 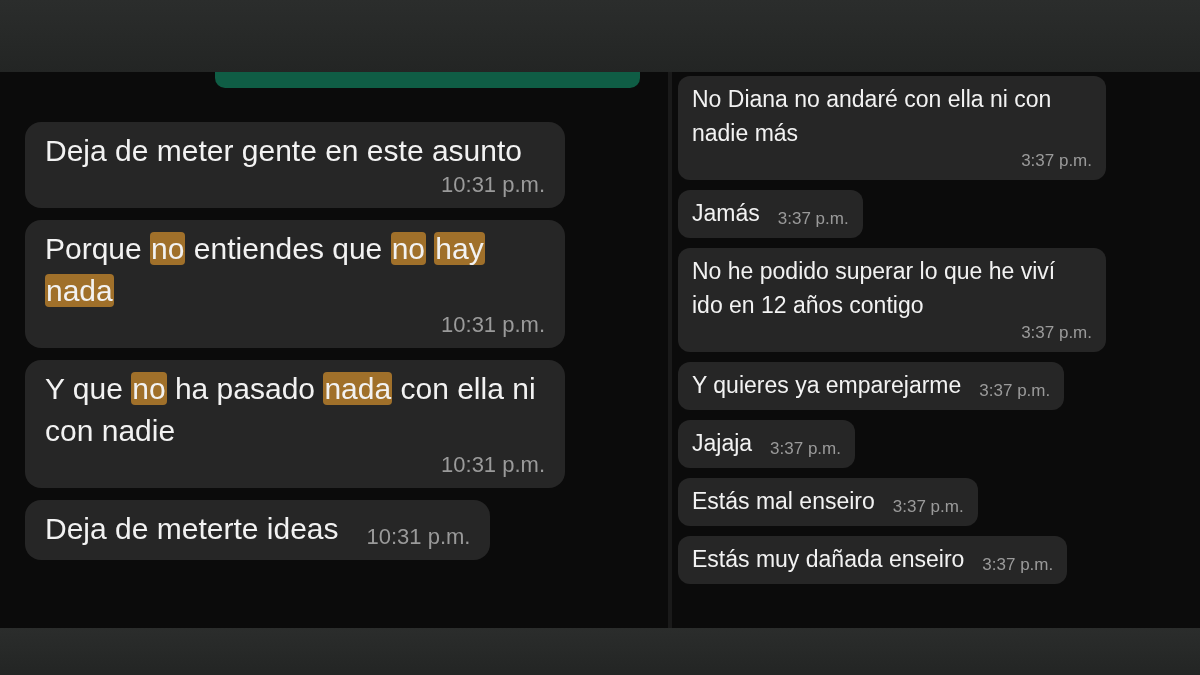 I want to click on message-text: Estás muy dañada enseiro, so click(x=828, y=559).